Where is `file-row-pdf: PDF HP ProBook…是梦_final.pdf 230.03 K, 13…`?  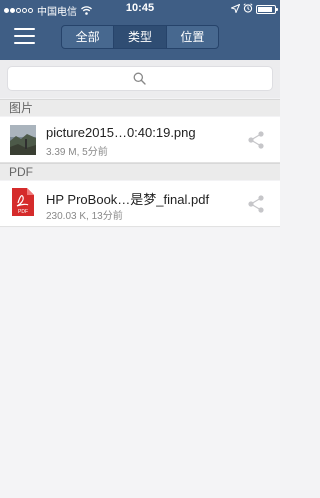
file-row-pdf: PDF HP ProBook…是梦_final.pdf 230.03 K, 13… is located at coordinates (140, 204).